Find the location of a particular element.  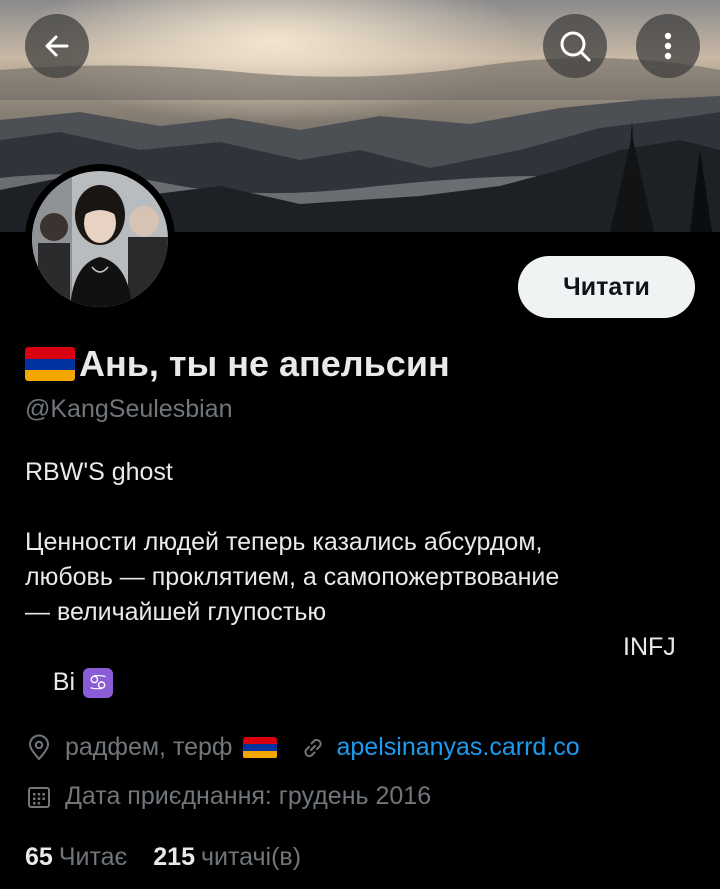

more-vertical-icon is located at coordinates (668, 46).